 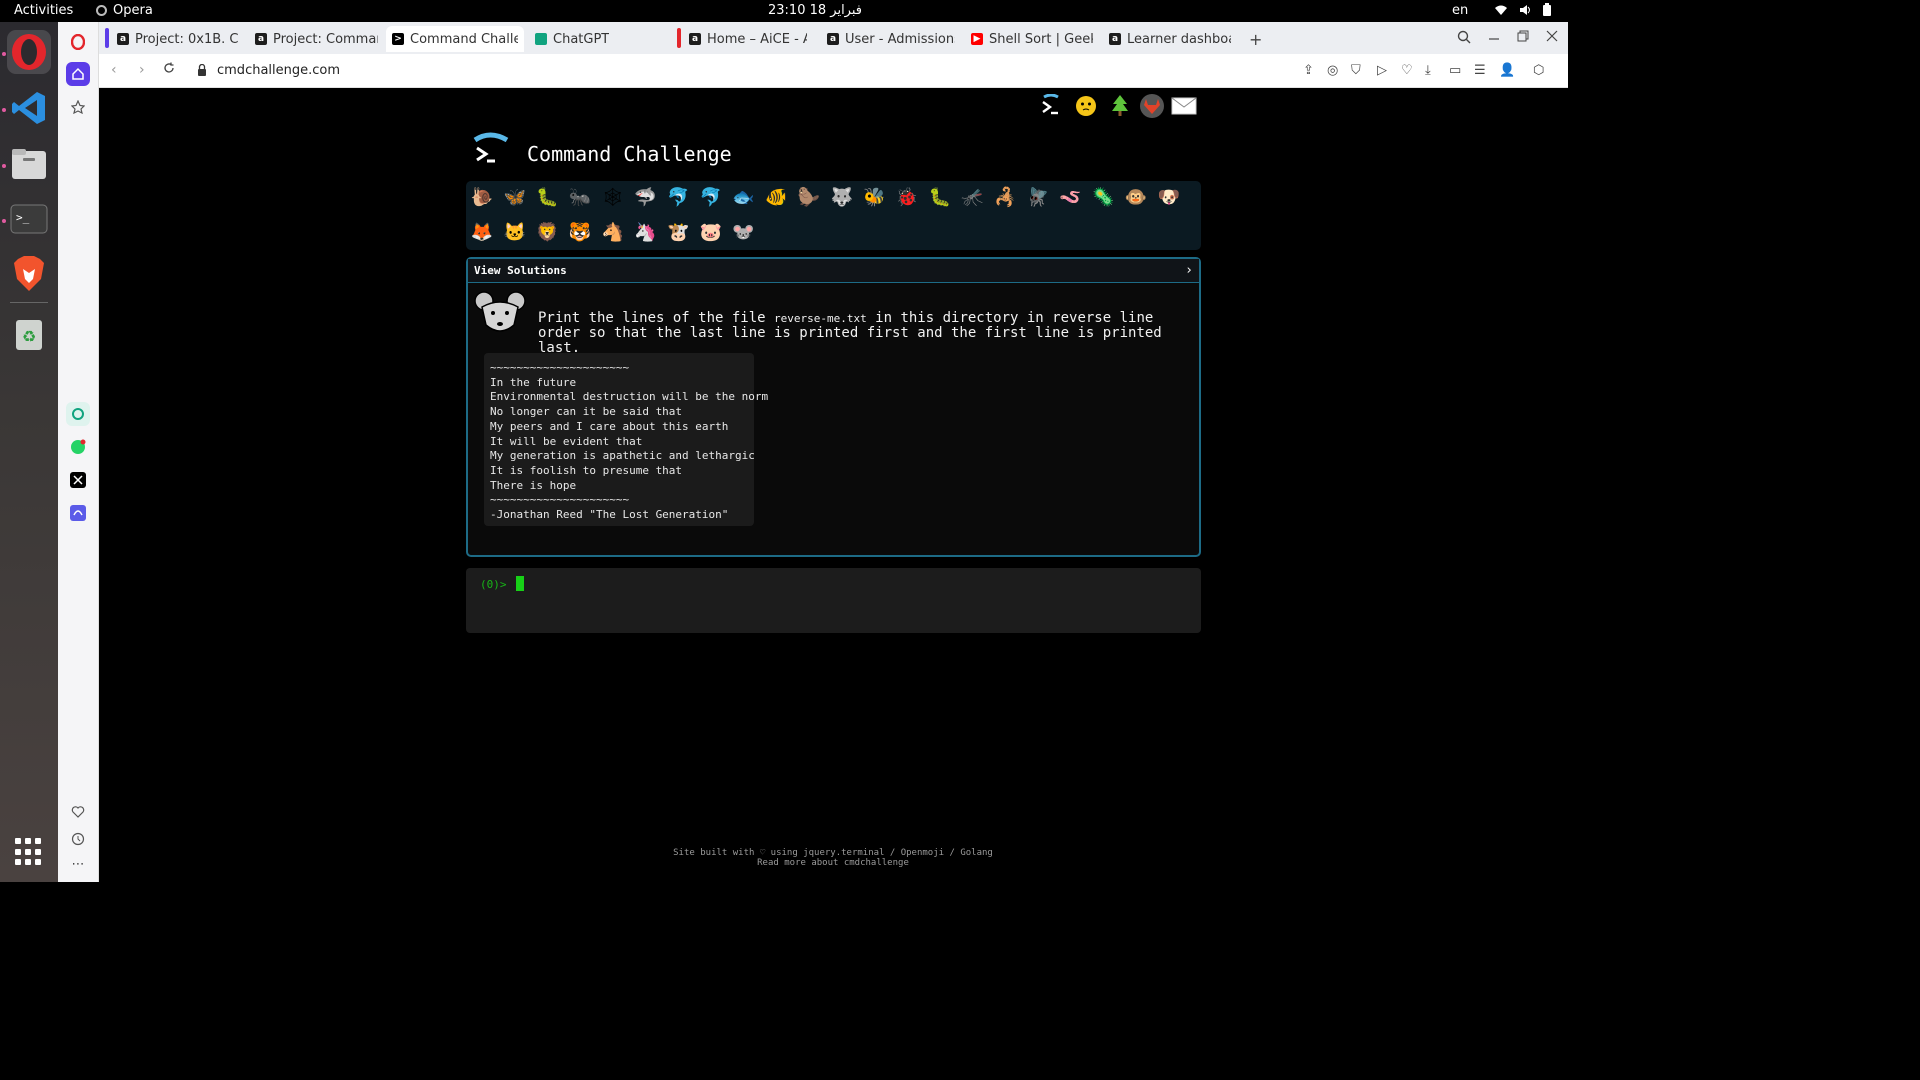 What do you see at coordinates (613, 197) in the screenshot?
I see `challenge-emoji-5: 🕸` at bounding box center [613, 197].